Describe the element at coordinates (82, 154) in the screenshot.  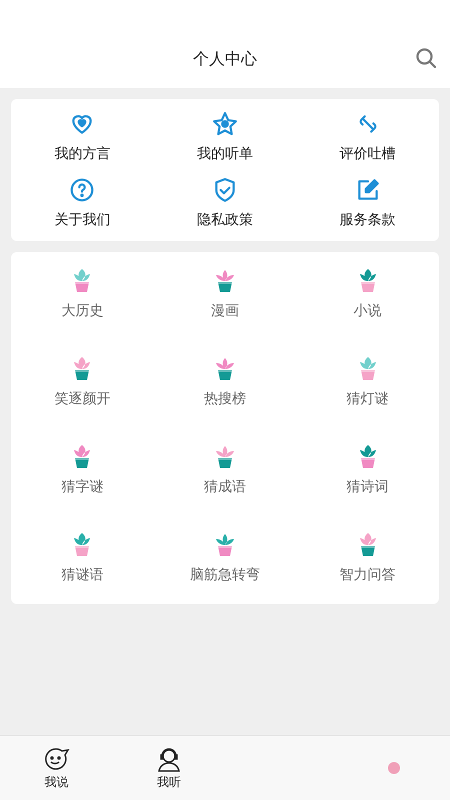
I see `menu-item: 我的方言` at that location.